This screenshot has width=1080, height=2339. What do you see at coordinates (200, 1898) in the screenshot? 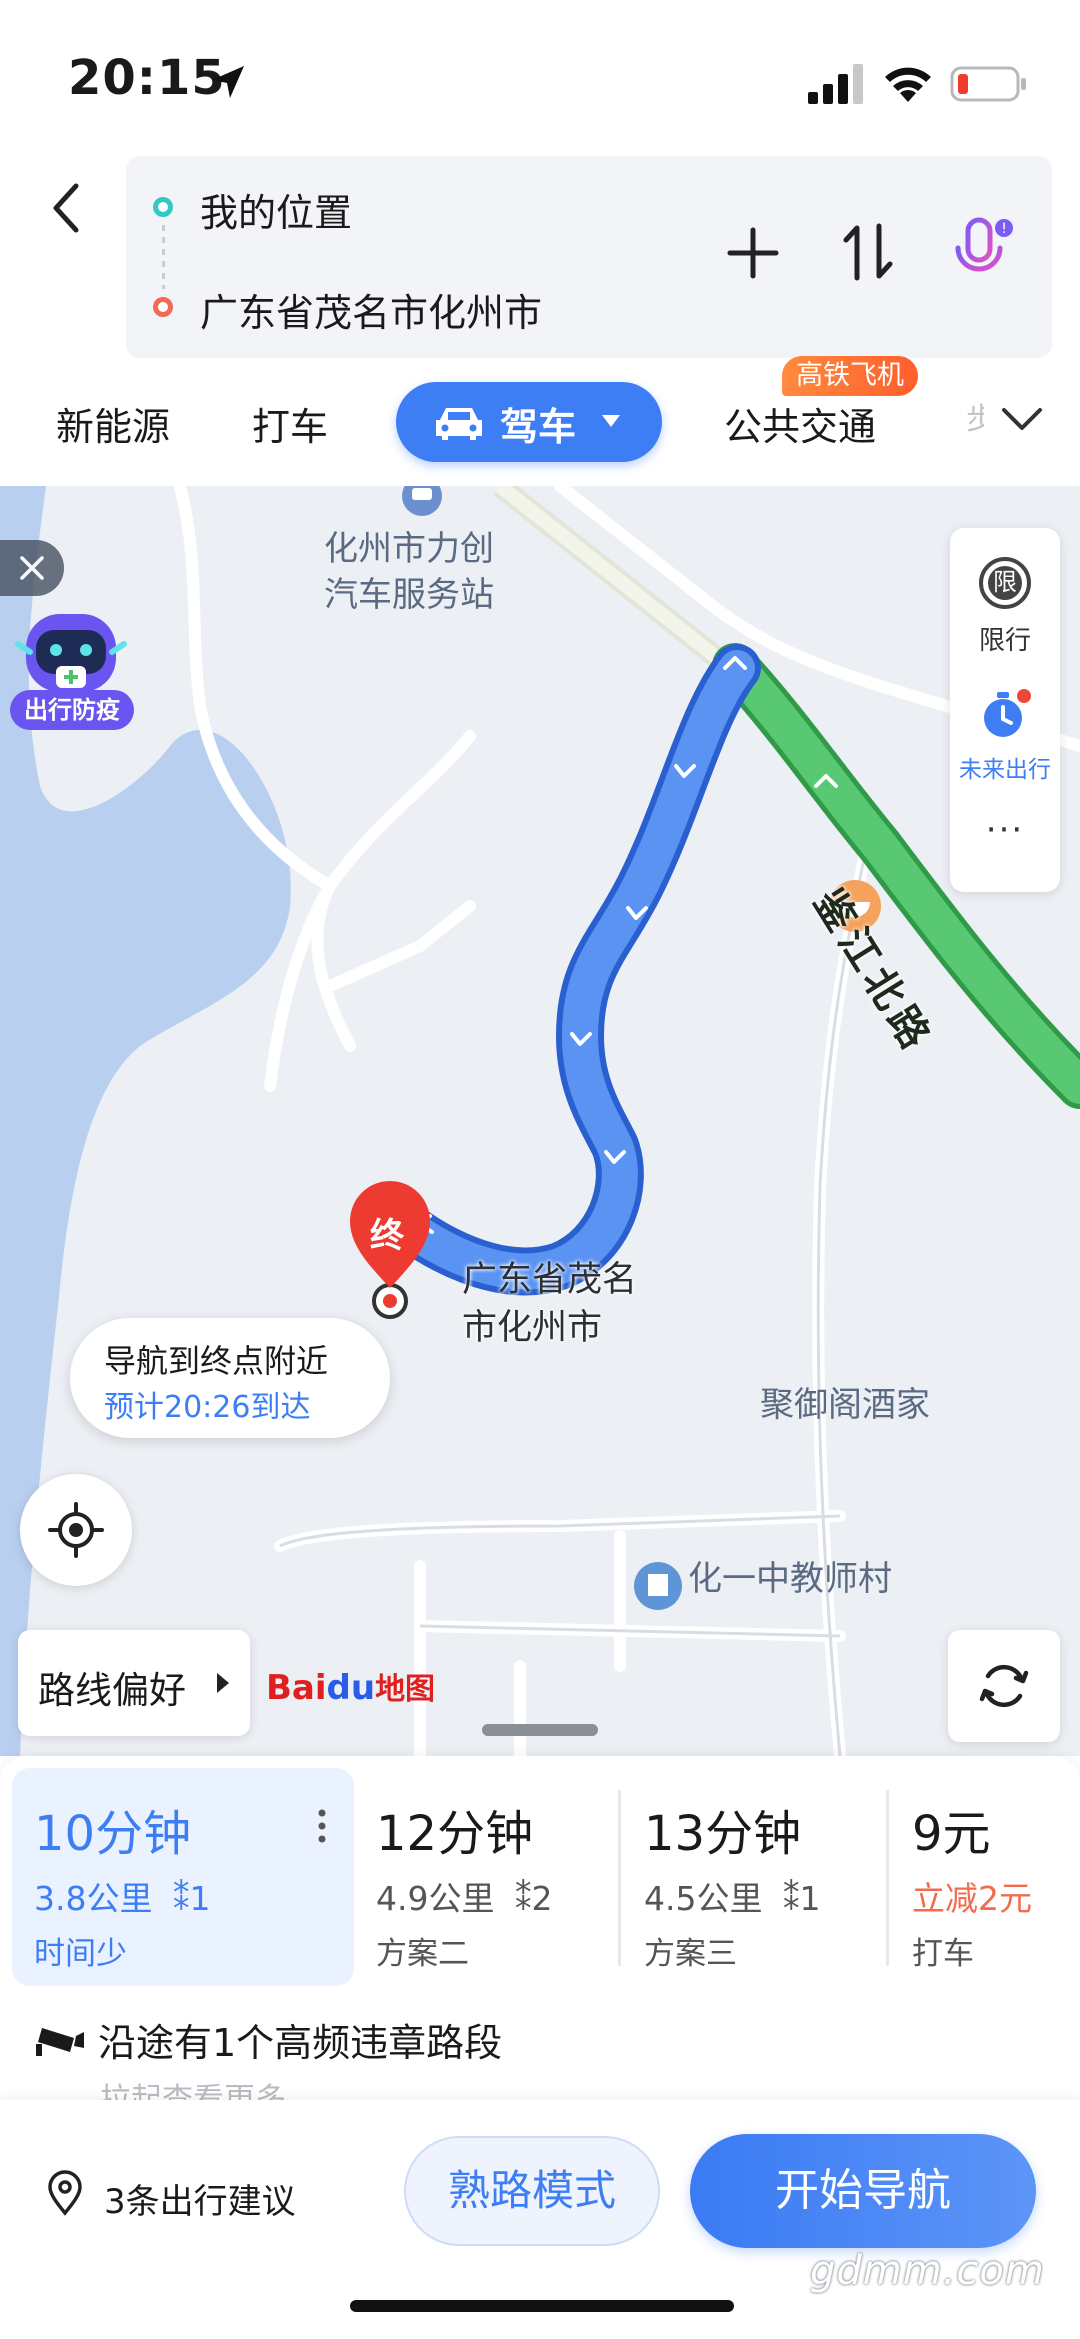
I see `route-1-lights: 1` at bounding box center [200, 1898].